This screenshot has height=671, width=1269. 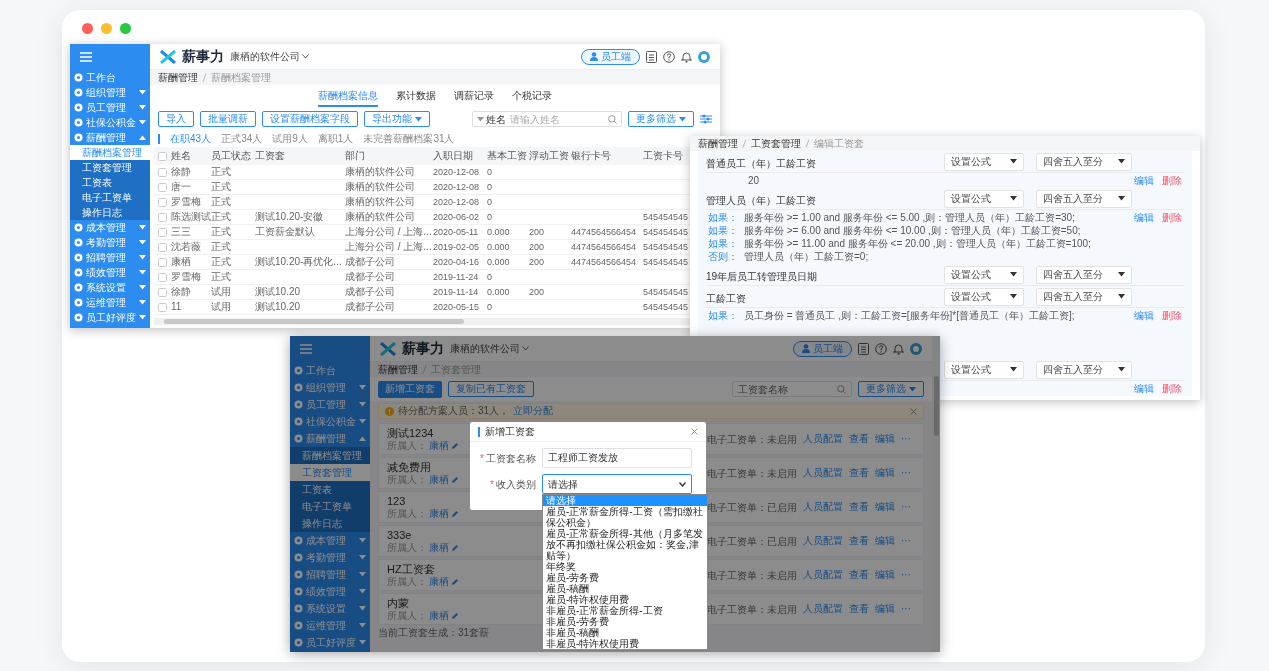 What do you see at coordinates (348, 99) in the screenshot?
I see `tab: 薪酬档案信息` at bounding box center [348, 99].